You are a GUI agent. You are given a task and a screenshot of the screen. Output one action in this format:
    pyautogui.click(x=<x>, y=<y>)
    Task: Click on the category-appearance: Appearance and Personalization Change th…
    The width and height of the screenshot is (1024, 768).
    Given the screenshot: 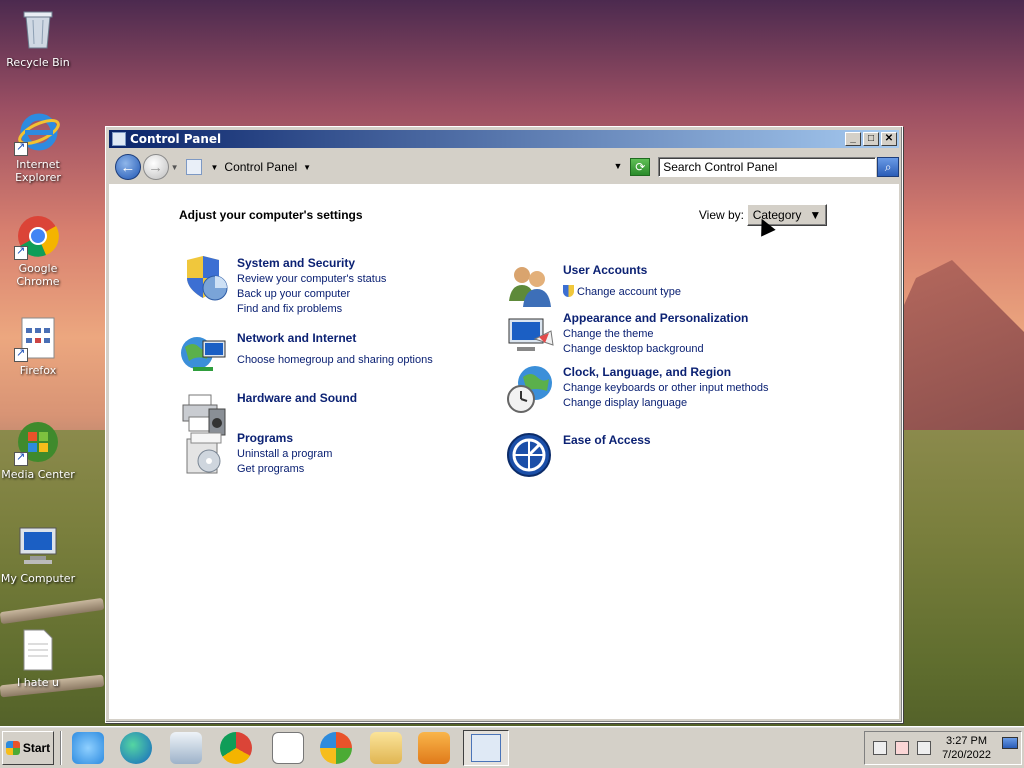 What is the action you would take?
    pyautogui.click(x=626, y=335)
    